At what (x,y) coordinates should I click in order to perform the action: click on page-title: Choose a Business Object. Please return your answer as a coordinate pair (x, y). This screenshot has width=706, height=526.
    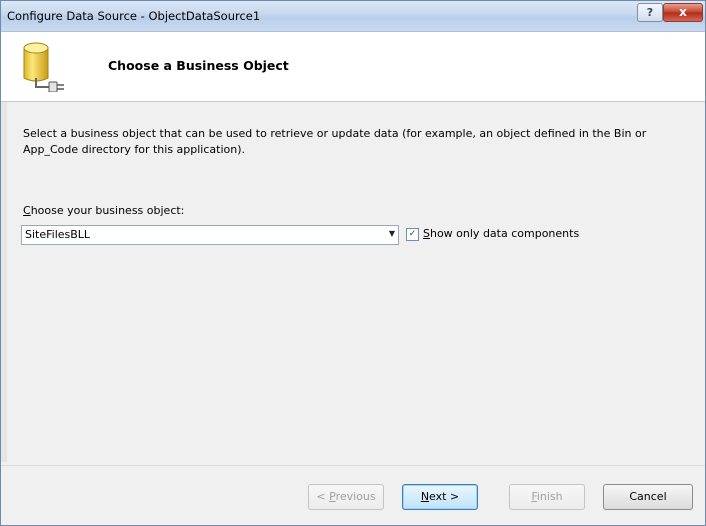
    Looking at the image, I should click on (198, 65).